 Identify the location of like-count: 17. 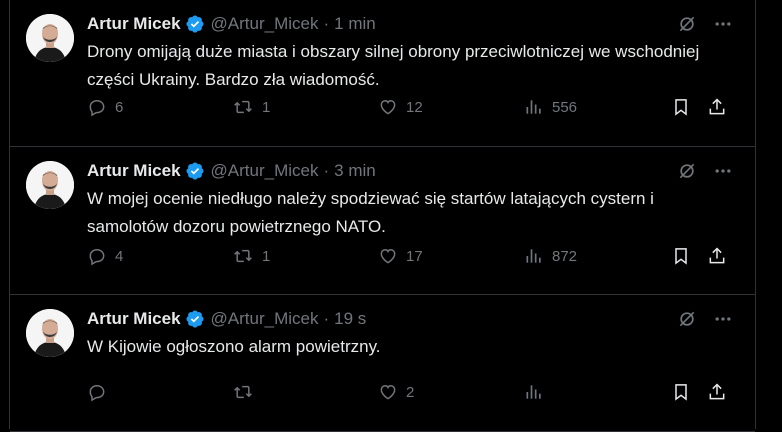
(414, 256).